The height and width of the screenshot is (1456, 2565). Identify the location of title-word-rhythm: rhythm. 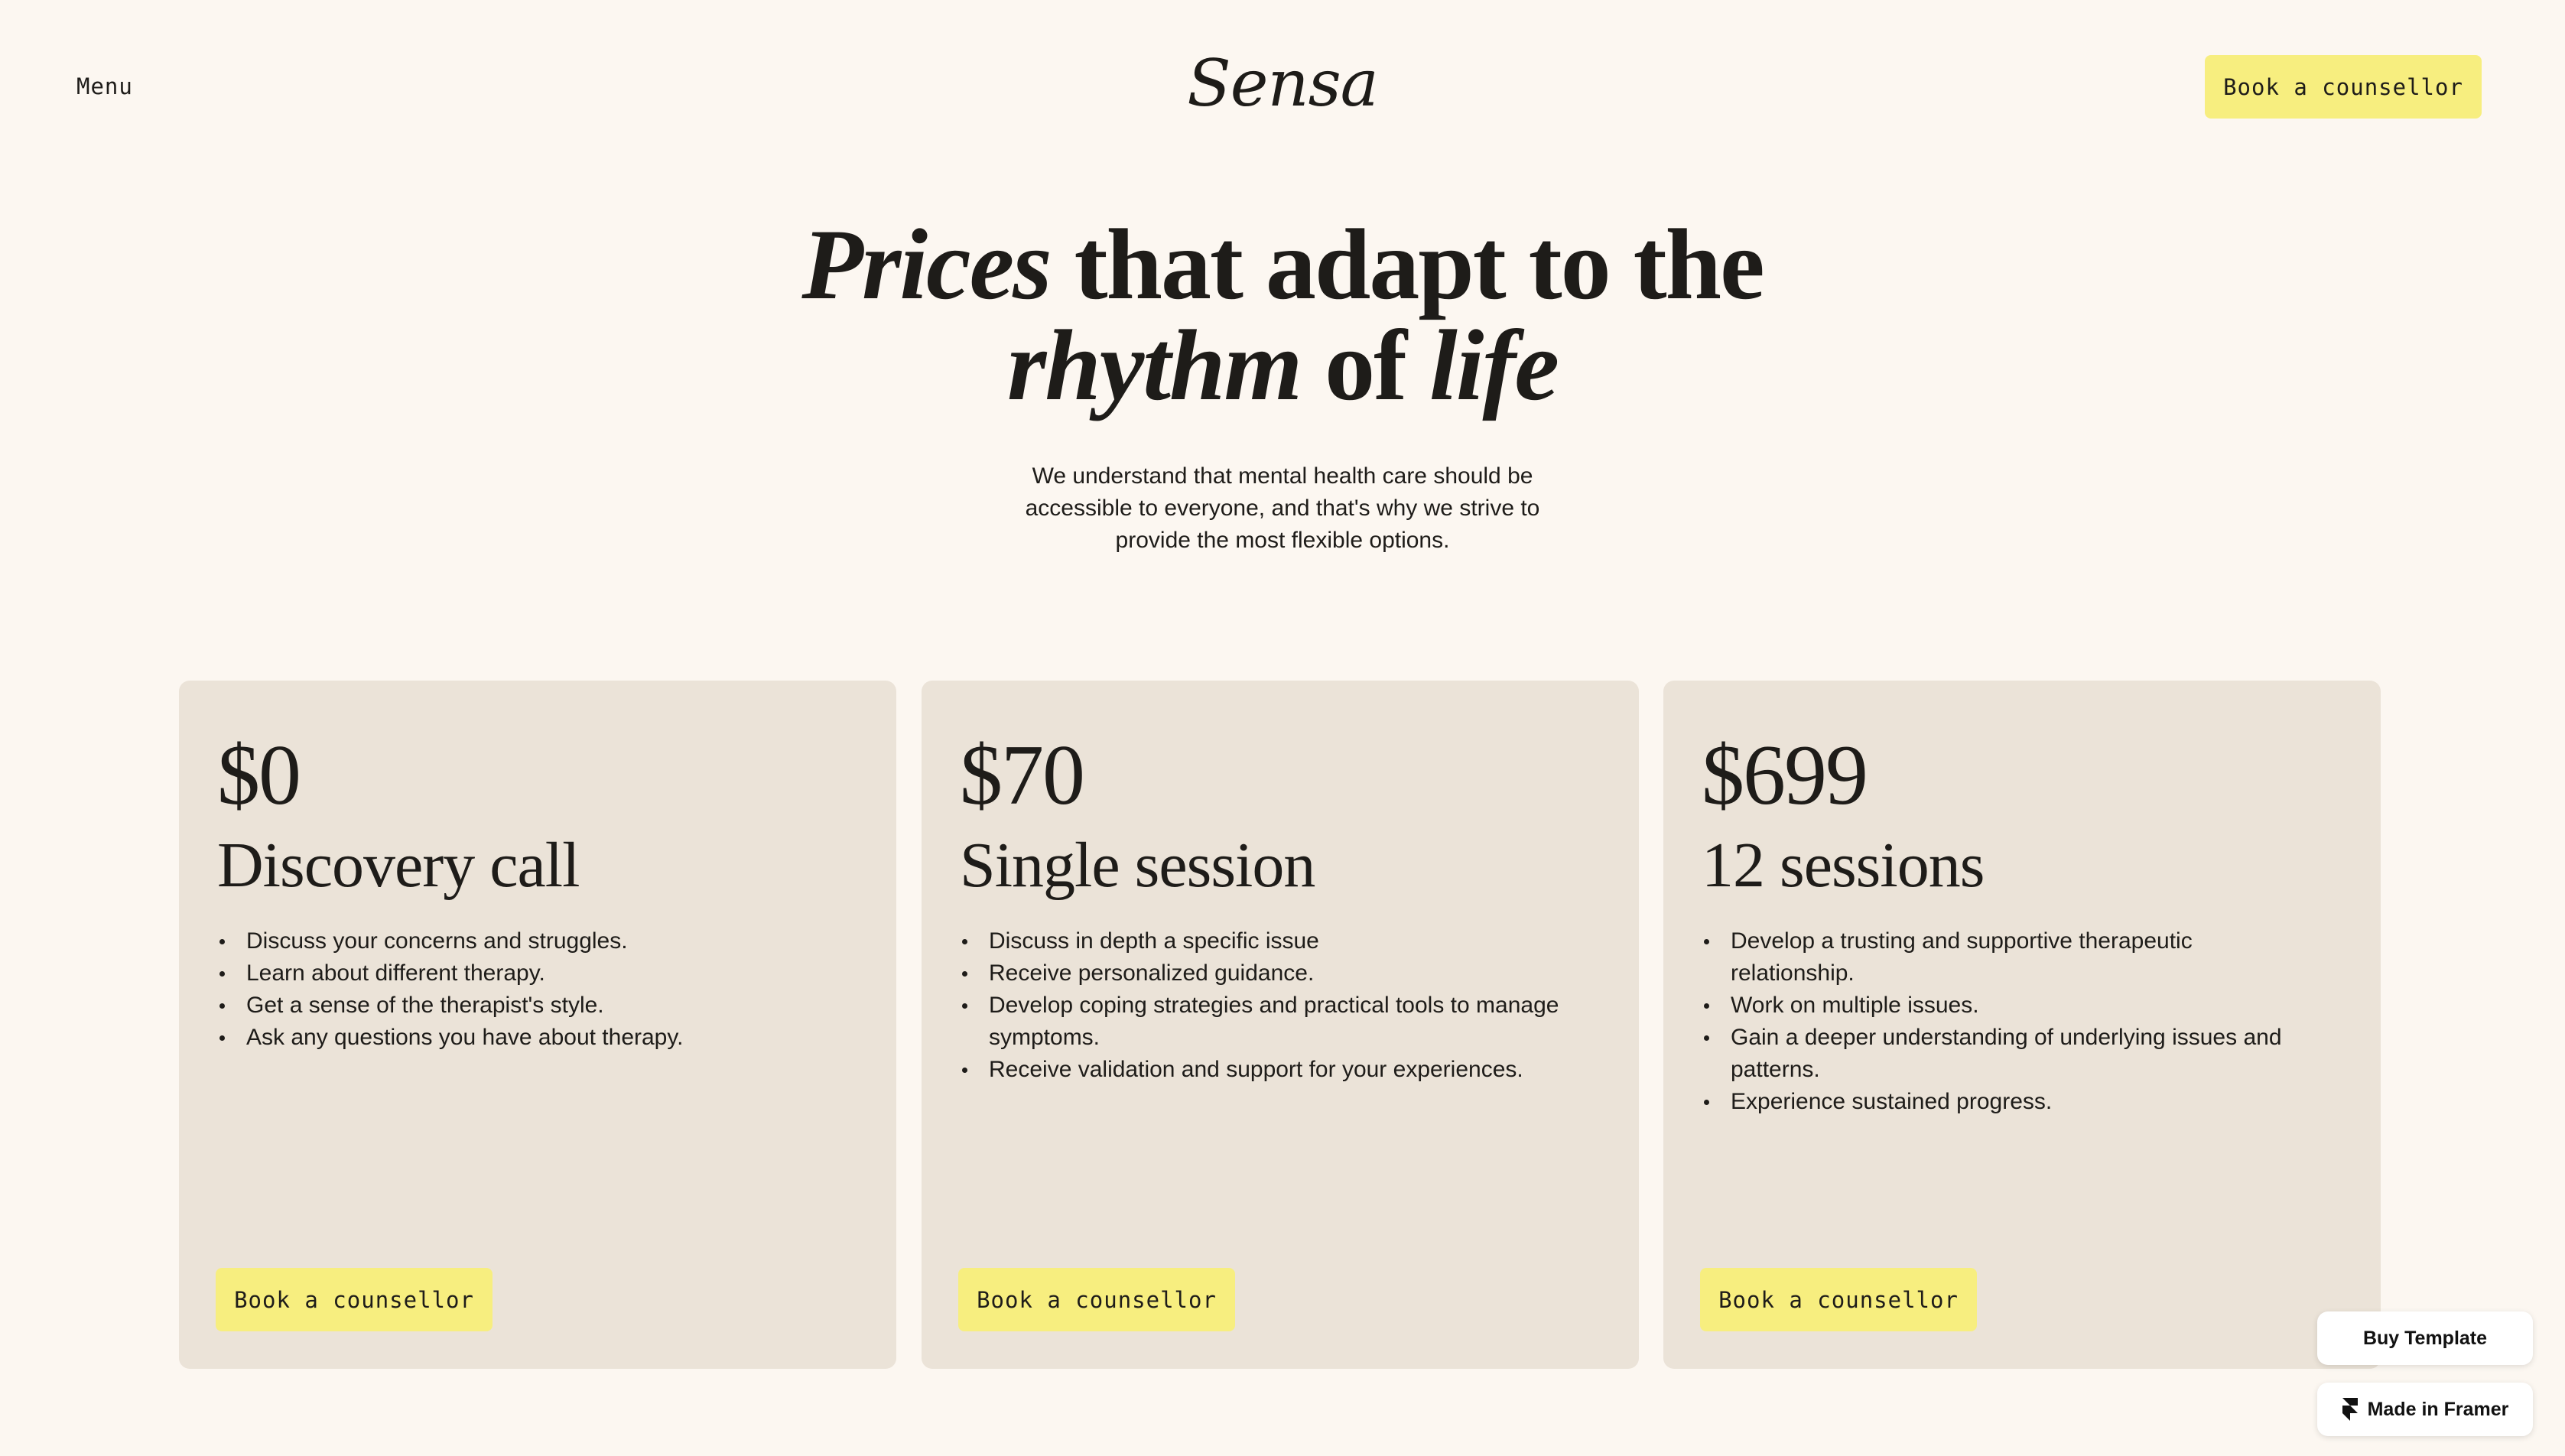
(1154, 365).